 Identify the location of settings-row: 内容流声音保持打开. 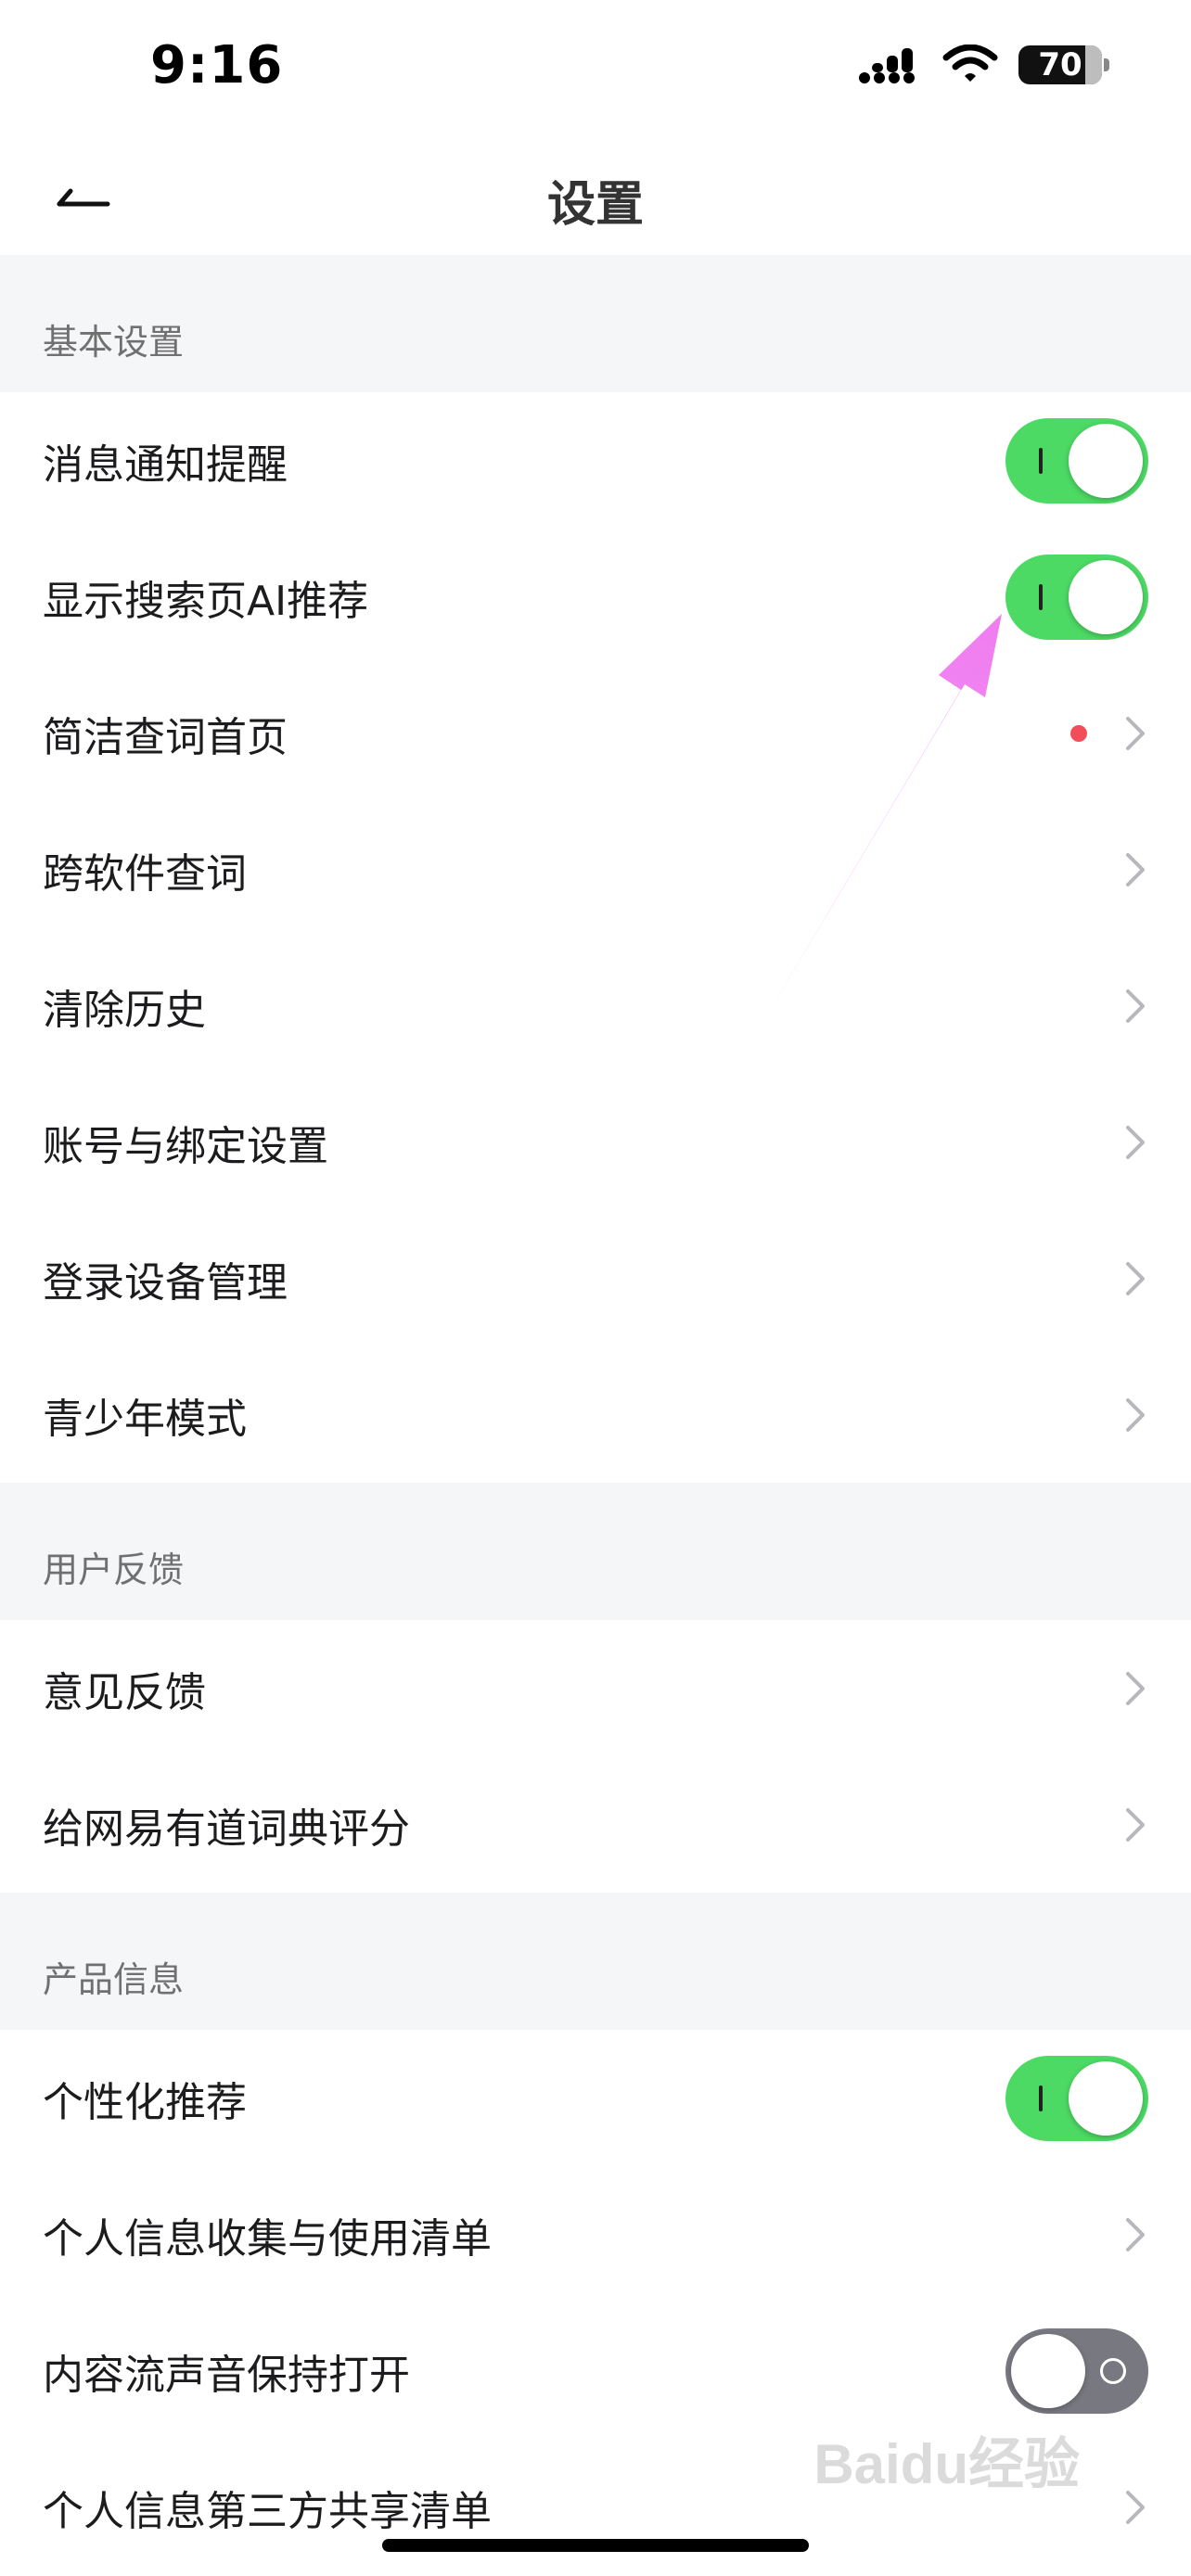
(595, 2370).